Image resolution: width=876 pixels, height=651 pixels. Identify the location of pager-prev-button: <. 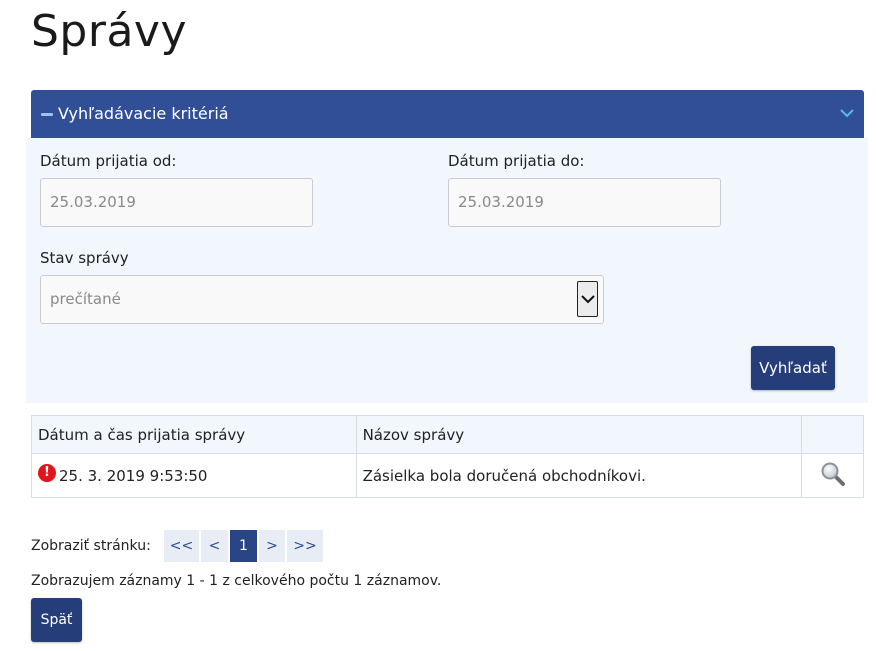
(214, 546).